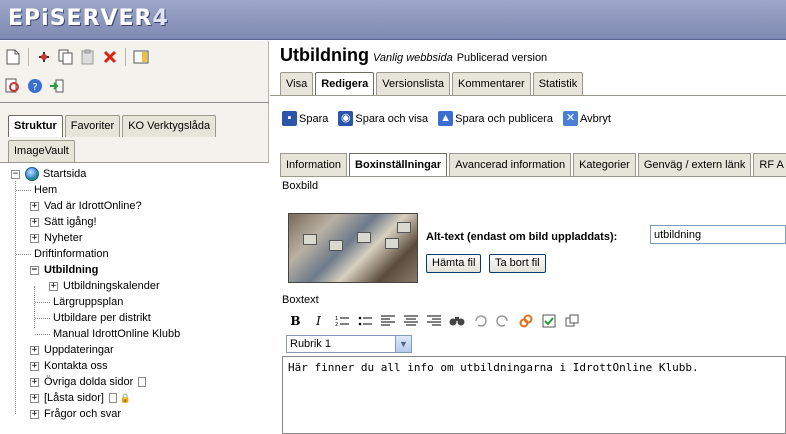 The width and height of the screenshot is (786, 434). What do you see at coordinates (13, 86) in the screenshot?
I see `preview-icon` at bounding box center [13, 86].